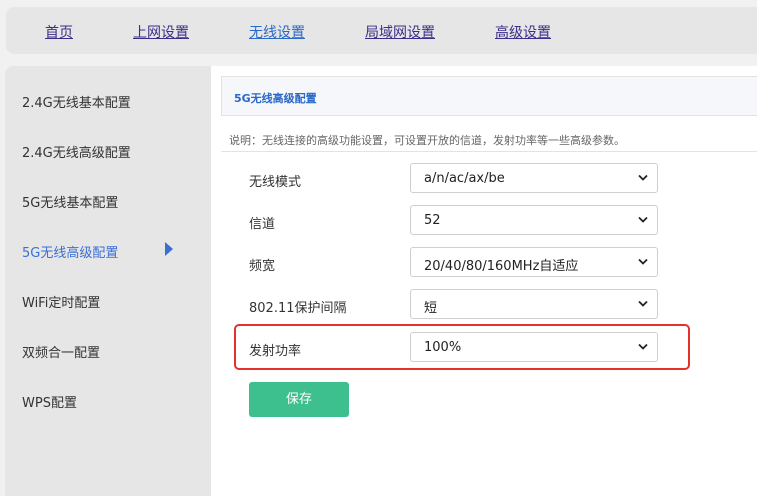 Image resolution: width=757 pixels, height=496 pixels. What do you see at coordinates (400, 32) in the screenshot?
I see `nav-lan-settings: 局域网设置` at bounding box center [400, 32].